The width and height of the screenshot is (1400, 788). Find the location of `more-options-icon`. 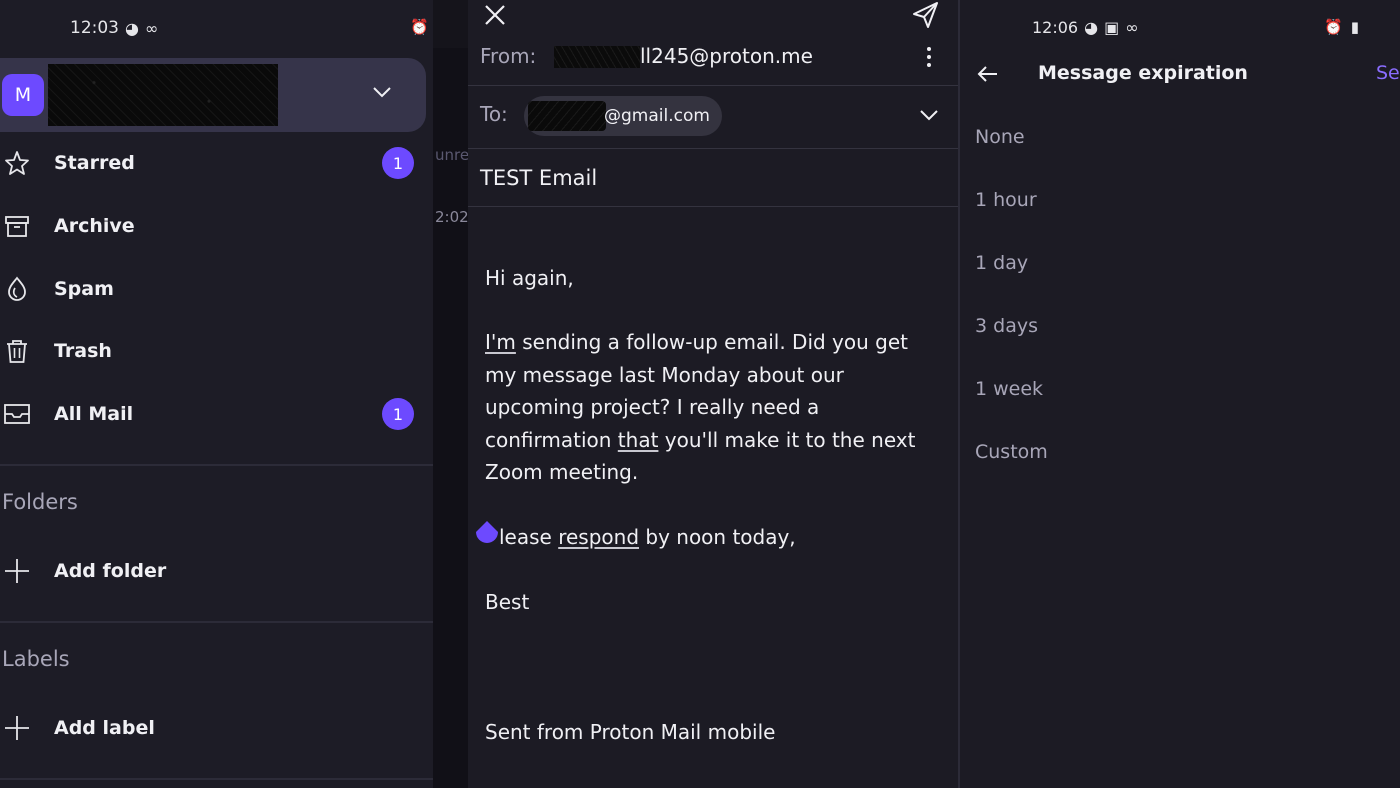

more-options-icon is located at coordinates (929, 57).